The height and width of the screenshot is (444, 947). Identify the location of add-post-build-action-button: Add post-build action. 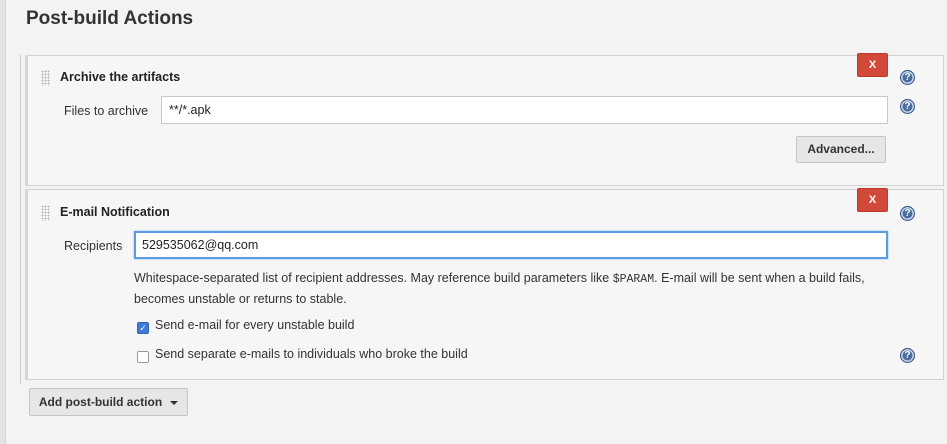
(108, 402).